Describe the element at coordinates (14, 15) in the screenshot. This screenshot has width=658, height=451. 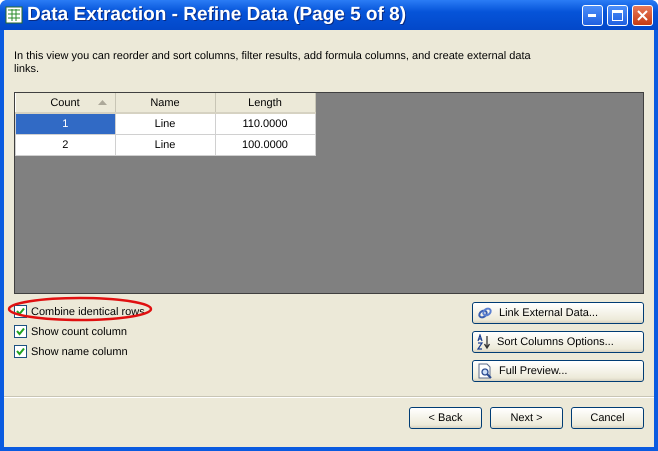
I see `app-icon` at that location.